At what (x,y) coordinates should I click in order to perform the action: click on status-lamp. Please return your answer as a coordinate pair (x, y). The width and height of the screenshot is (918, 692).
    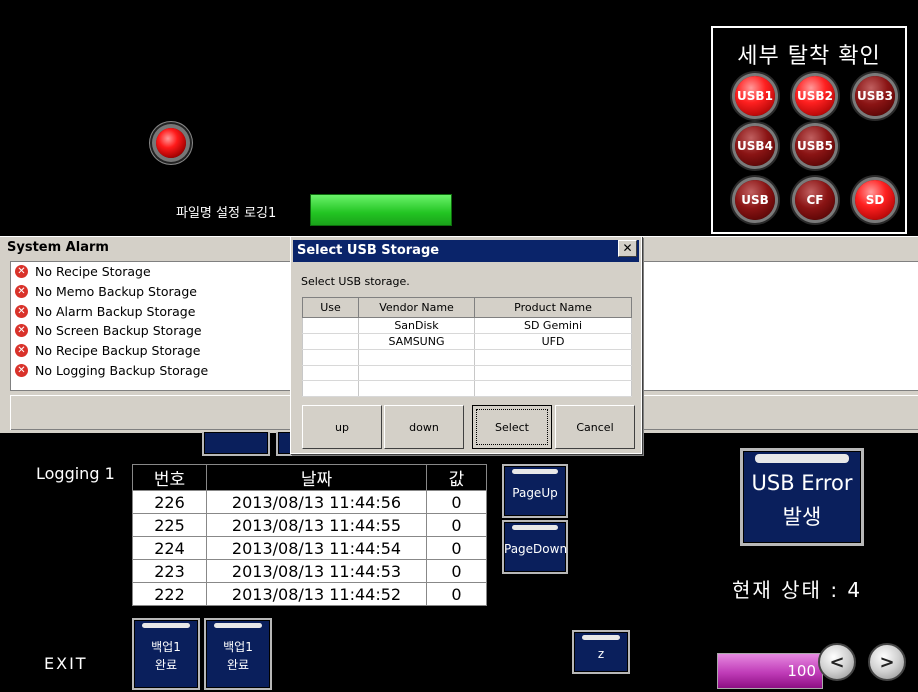
    Looking at the image, I should click on (171, 143).